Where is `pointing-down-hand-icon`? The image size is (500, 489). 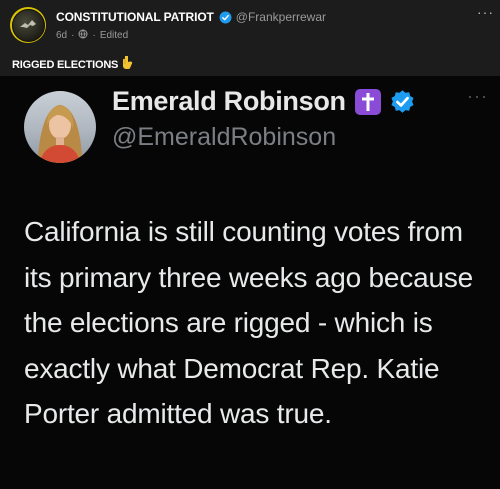 pointing-down-hand-icon is located at coordinates (127, 64).